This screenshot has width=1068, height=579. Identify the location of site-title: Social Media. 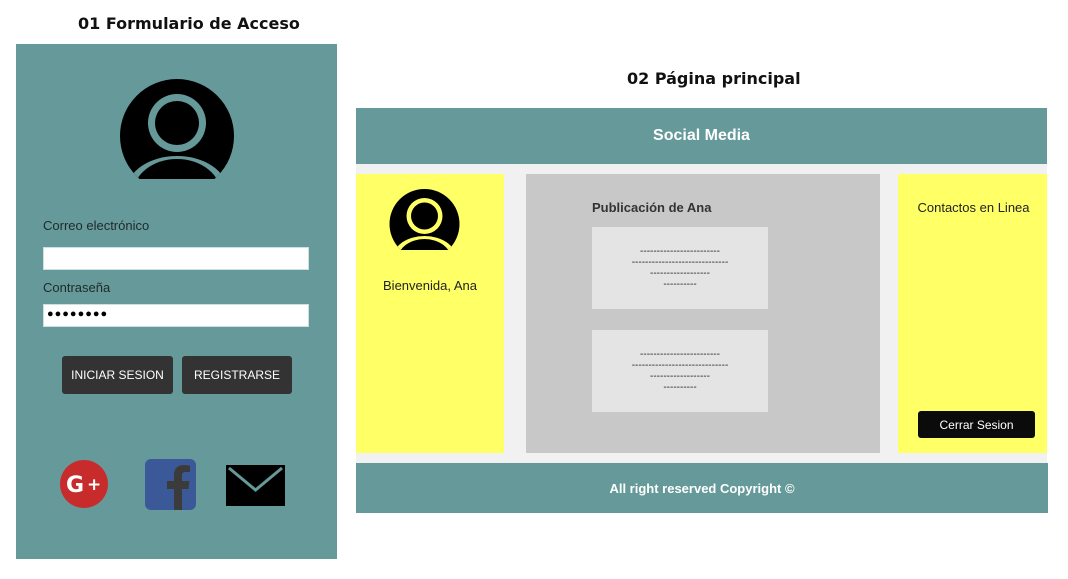
(701, 135).